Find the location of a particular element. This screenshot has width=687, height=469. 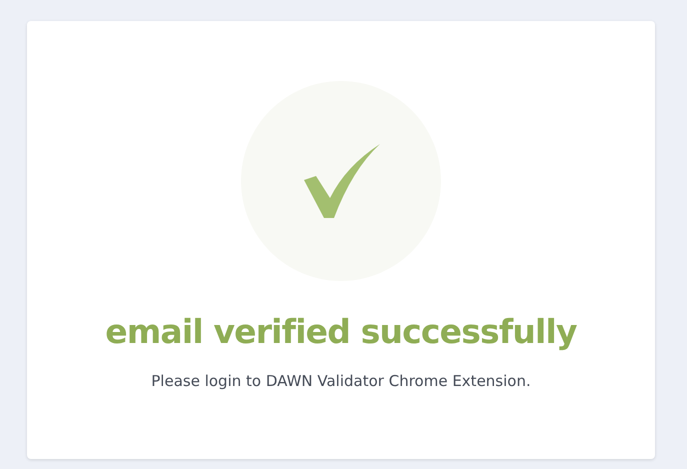

login-message: Please login to DAWN Validator Chrome Extension. is located at coordinates (341, 381).